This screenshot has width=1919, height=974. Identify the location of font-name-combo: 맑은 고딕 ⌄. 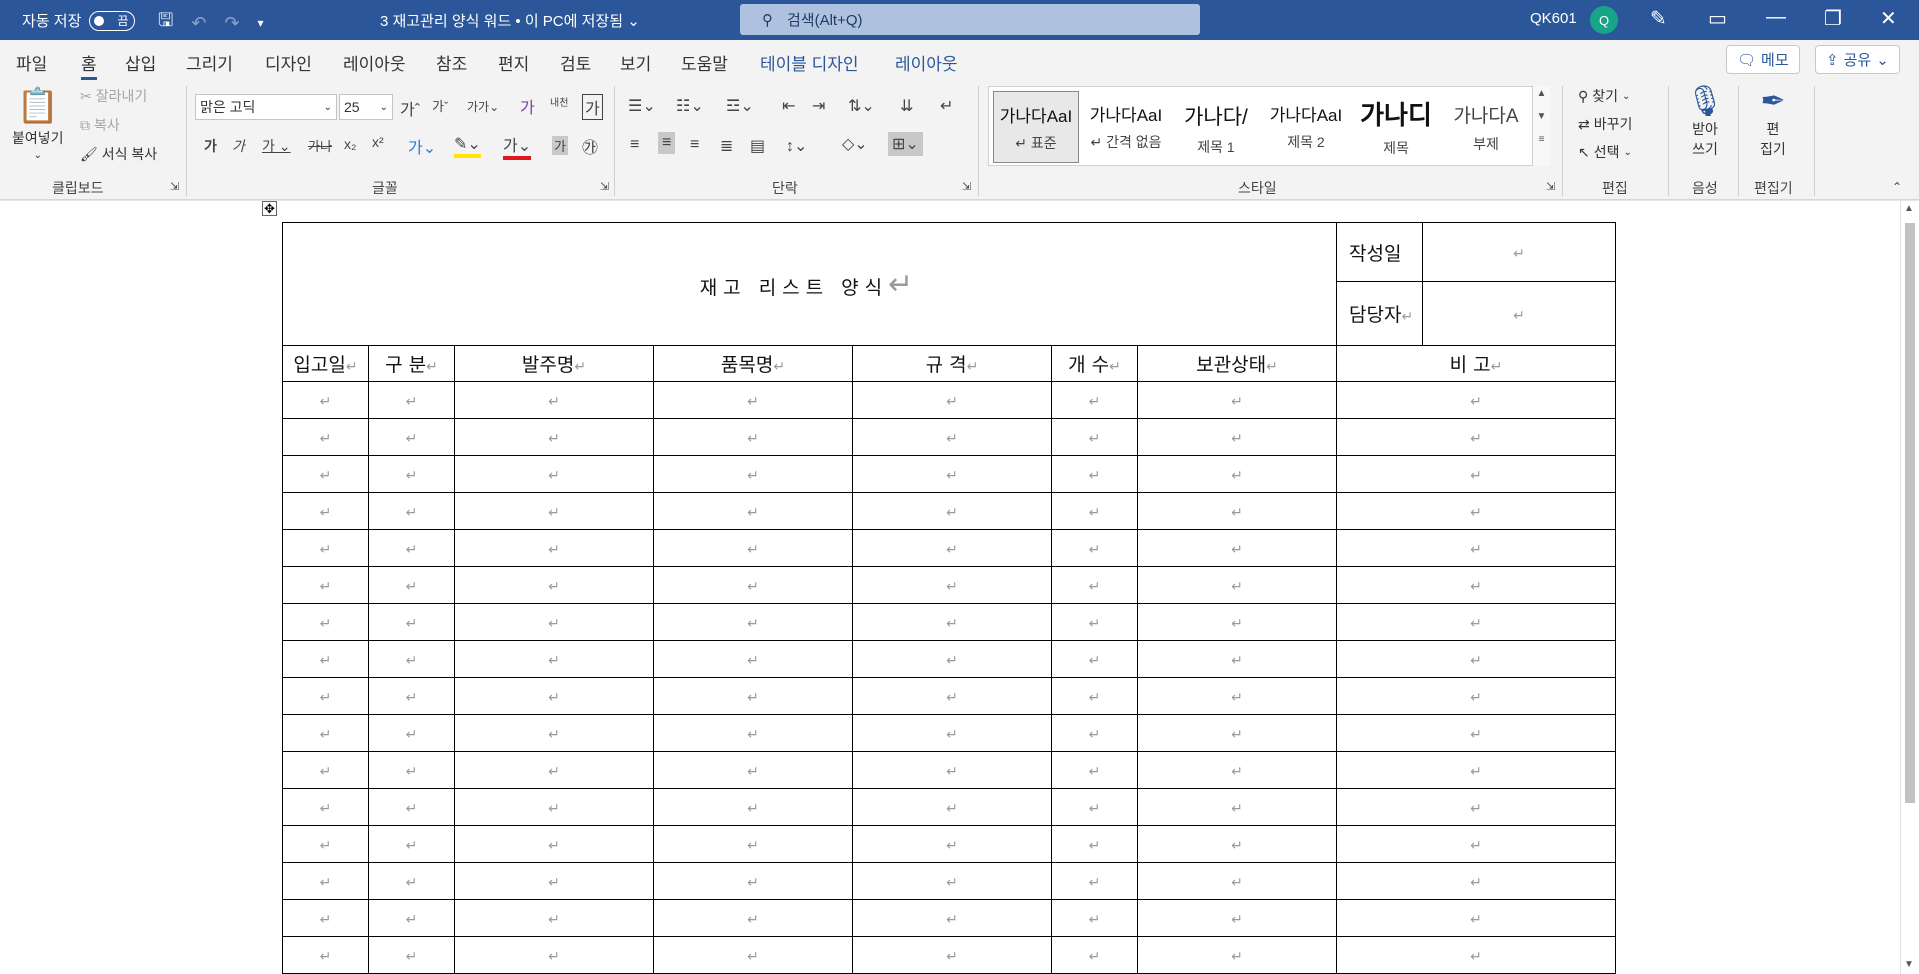
(266, 107).